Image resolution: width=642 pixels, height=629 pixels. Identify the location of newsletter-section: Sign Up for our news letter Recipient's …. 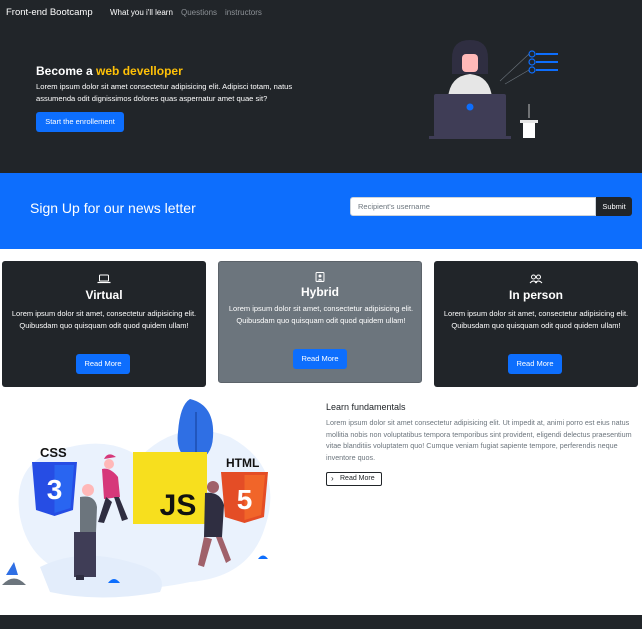
(321, 211).